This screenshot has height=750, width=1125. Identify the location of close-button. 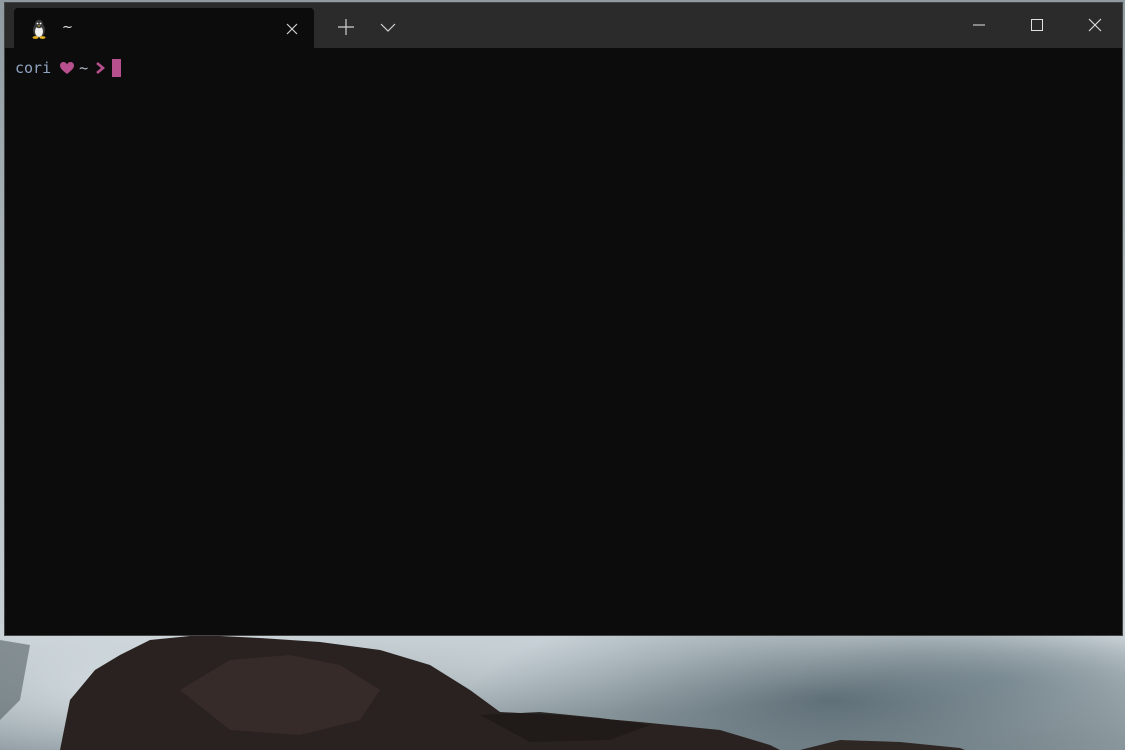
(1095, 25).